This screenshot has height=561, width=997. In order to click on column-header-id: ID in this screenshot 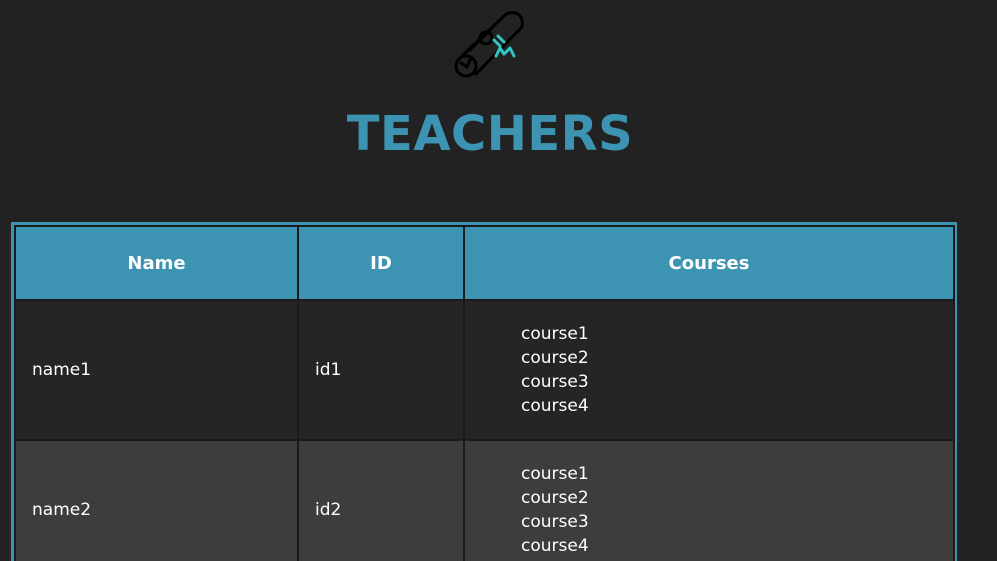, I will do `click(381, 263)`.